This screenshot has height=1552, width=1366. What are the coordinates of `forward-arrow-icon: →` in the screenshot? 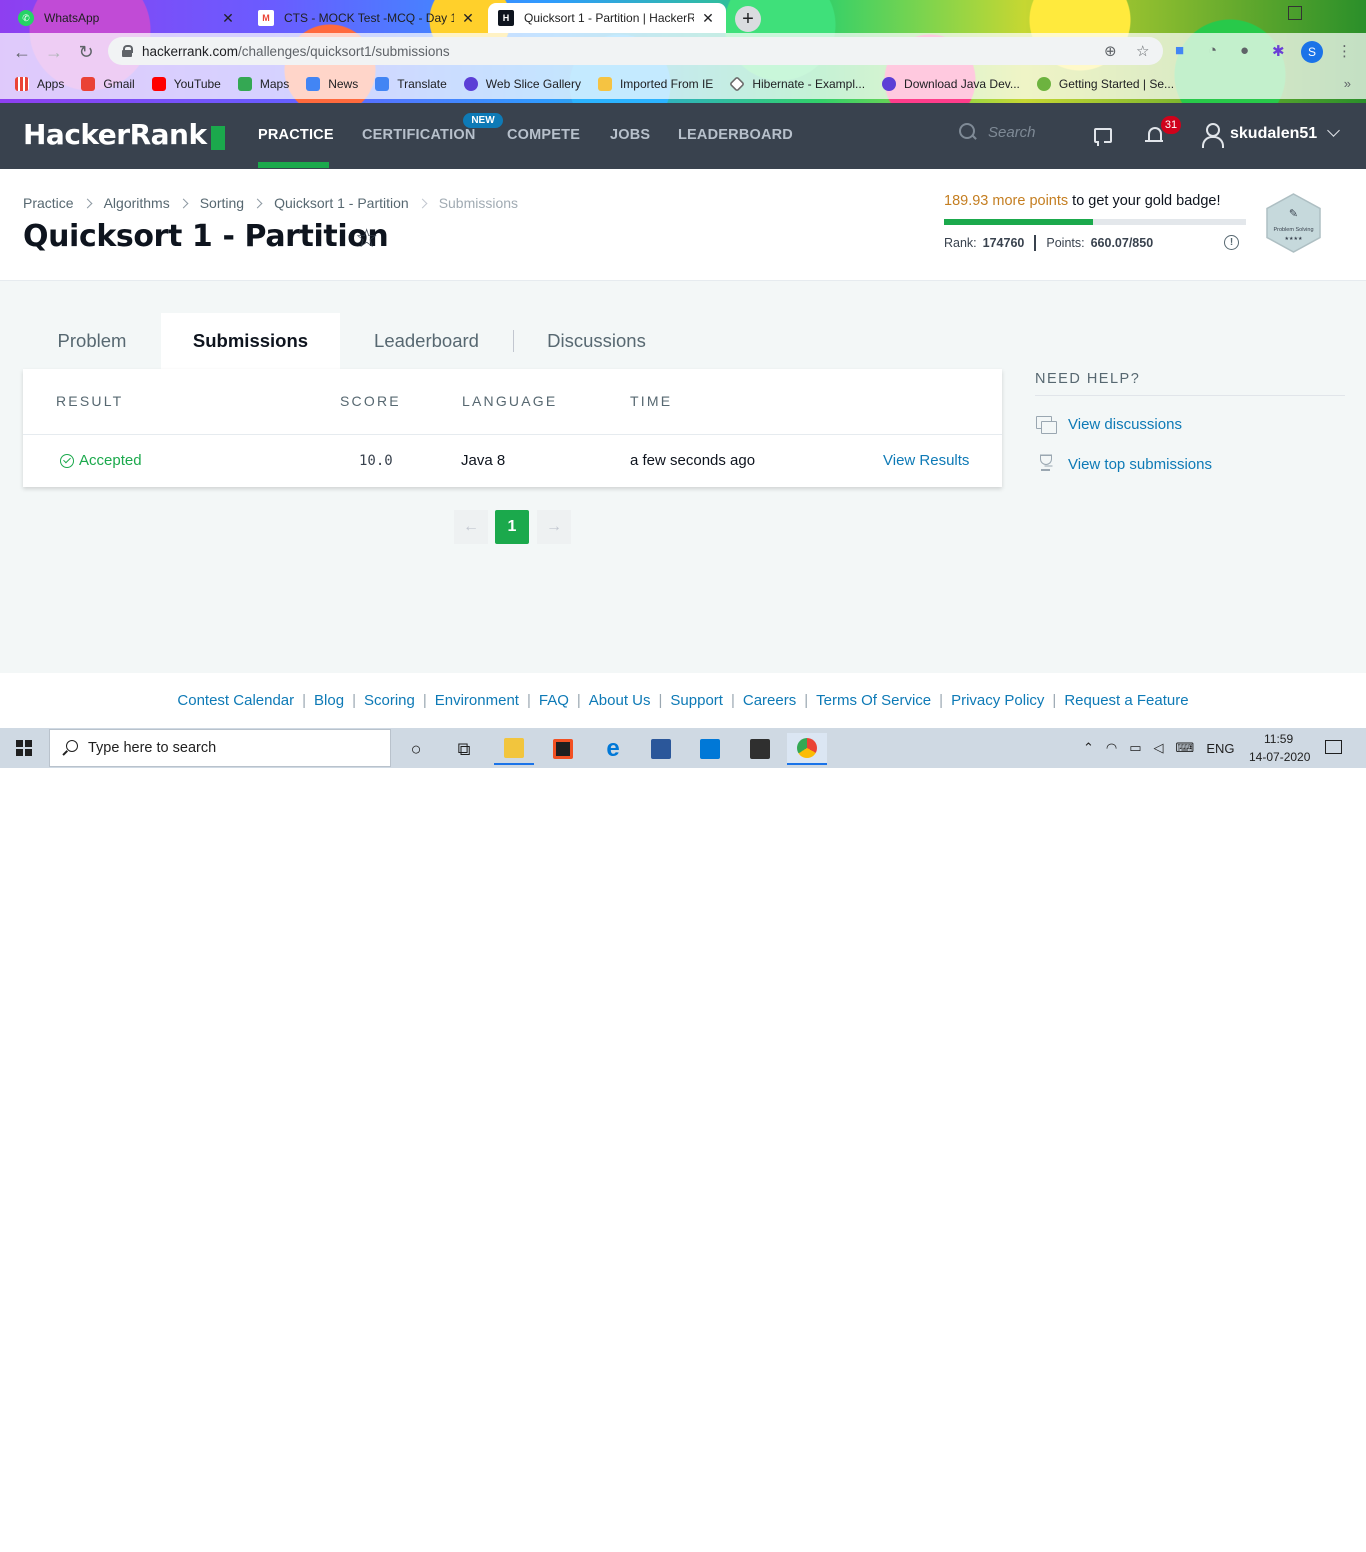 It's located at (54, 52).